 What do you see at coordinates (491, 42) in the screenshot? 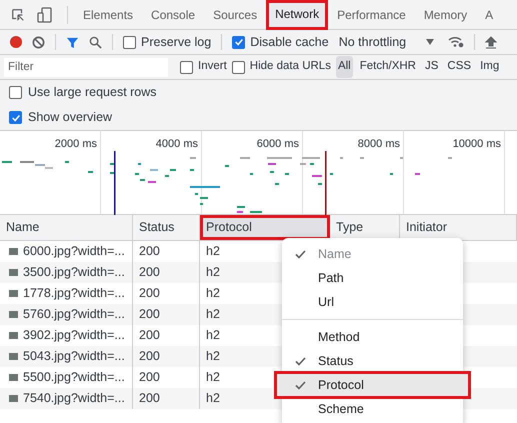
I see `upload-icon` at bounding box center [491, 42].